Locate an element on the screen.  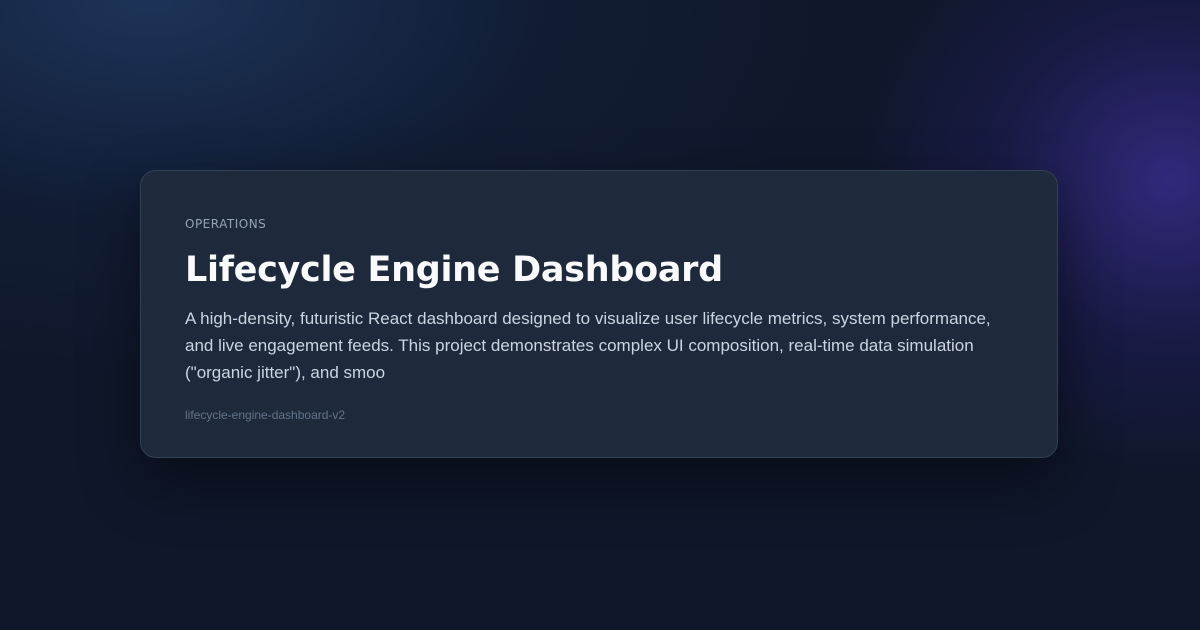
project-slug: lifecycle-engine-dashboard-v2 is located at coordinates (265, 415).